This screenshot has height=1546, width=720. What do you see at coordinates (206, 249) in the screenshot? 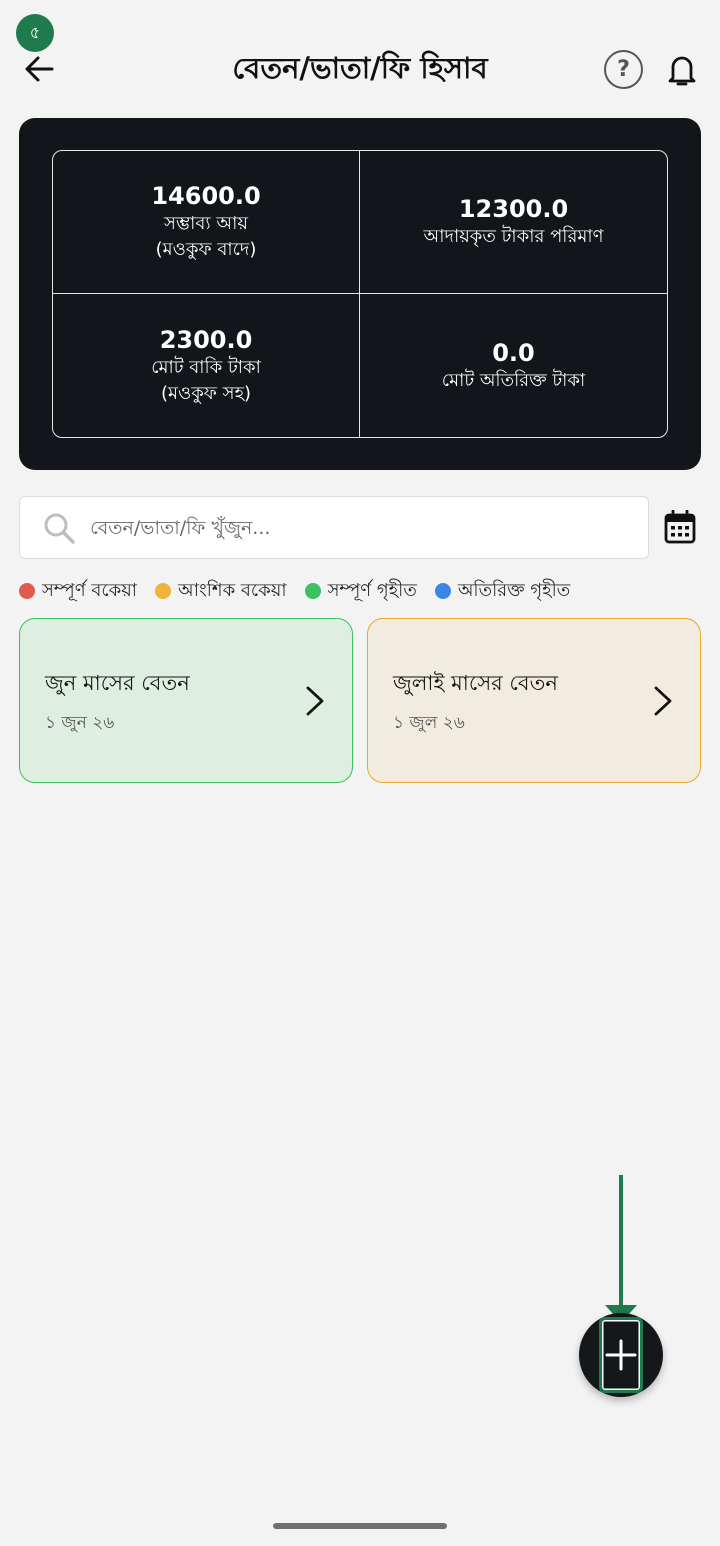
I see `expected-income-sublabel: (মওকুফ বাদে)` at bounding box center [206, 249].